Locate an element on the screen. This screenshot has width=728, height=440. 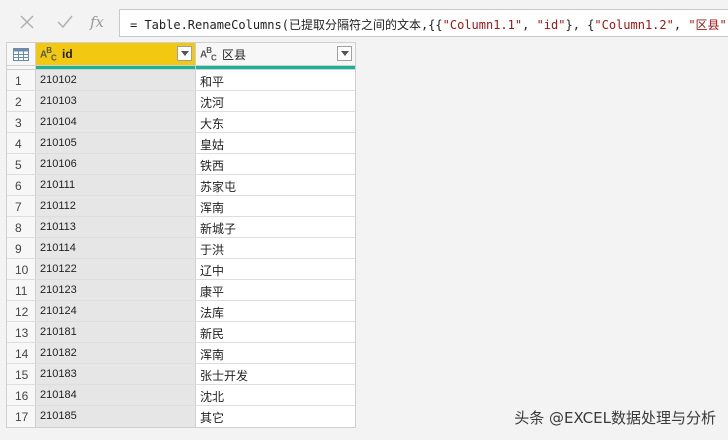
column-header-label: 区县 is located at coordinates (234, 54).